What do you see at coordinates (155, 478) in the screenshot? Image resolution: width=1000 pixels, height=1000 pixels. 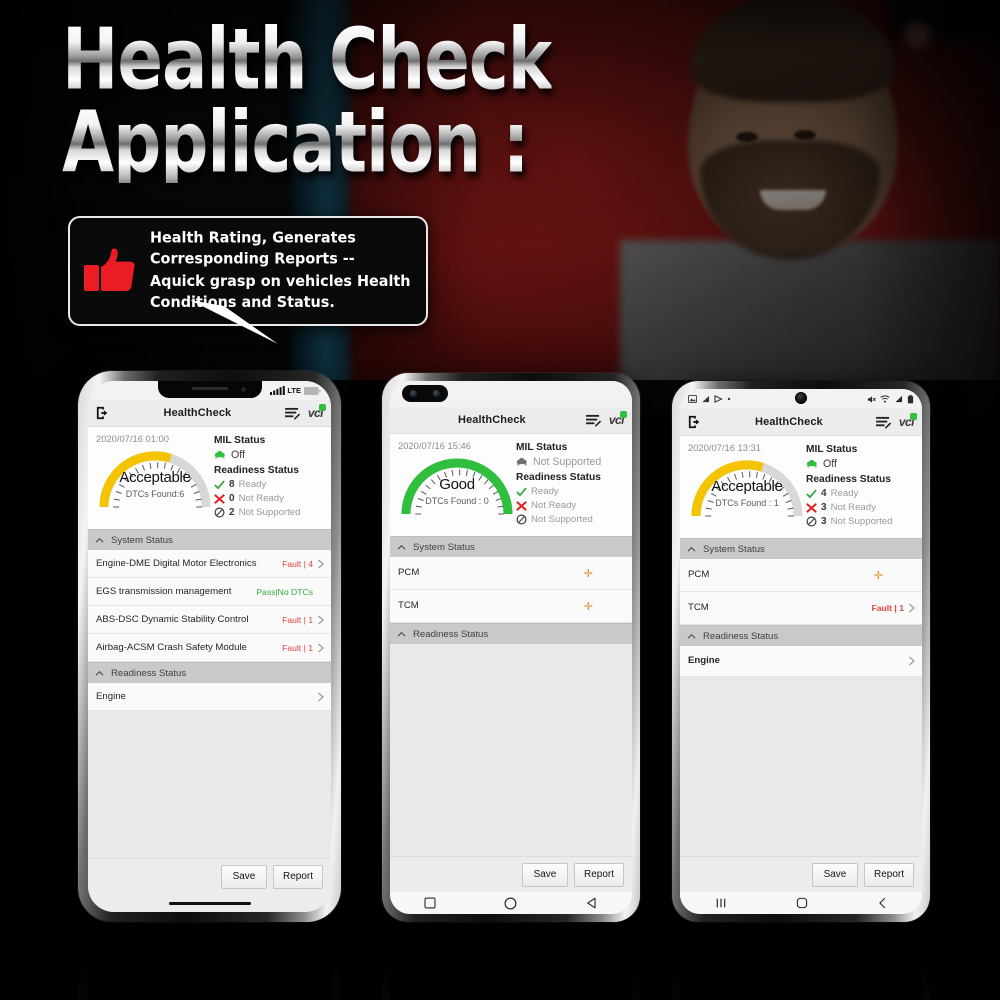 I see `health-gauge: Acceptable DTCs Found:6` at bounding box center [155, 478].